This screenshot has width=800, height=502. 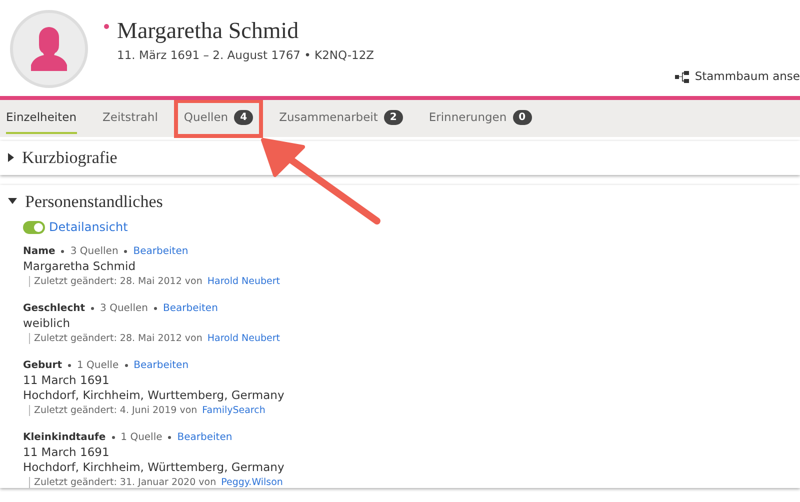 I want to click on count-badge: 4, so click(x=244, y=117).